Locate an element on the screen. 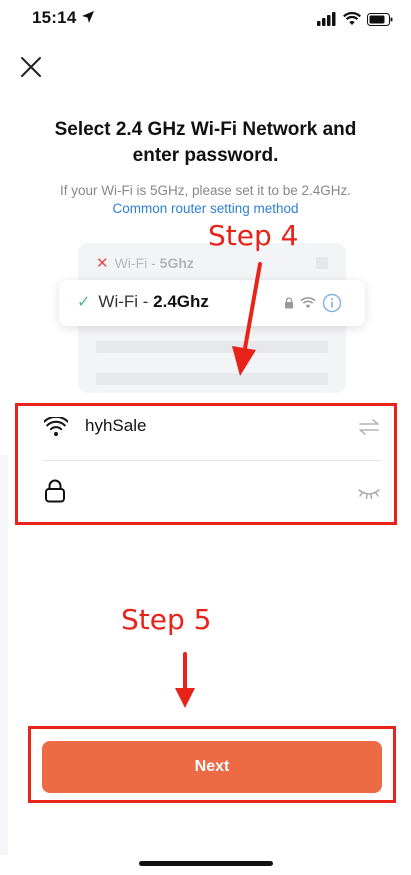  next-button: Next is located at coordinates (212, 767).